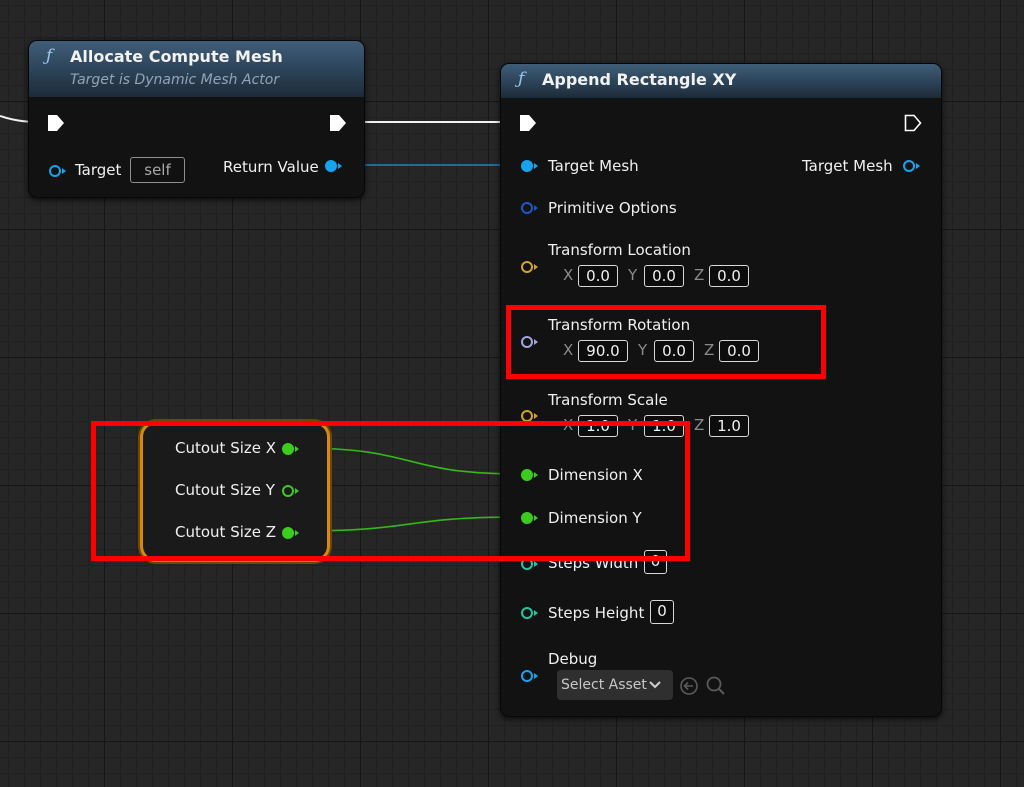 Image resolution: width=1024 pixels, height=787 pixels. I want to click on return-value-label: Return Value, so click(271, 167).